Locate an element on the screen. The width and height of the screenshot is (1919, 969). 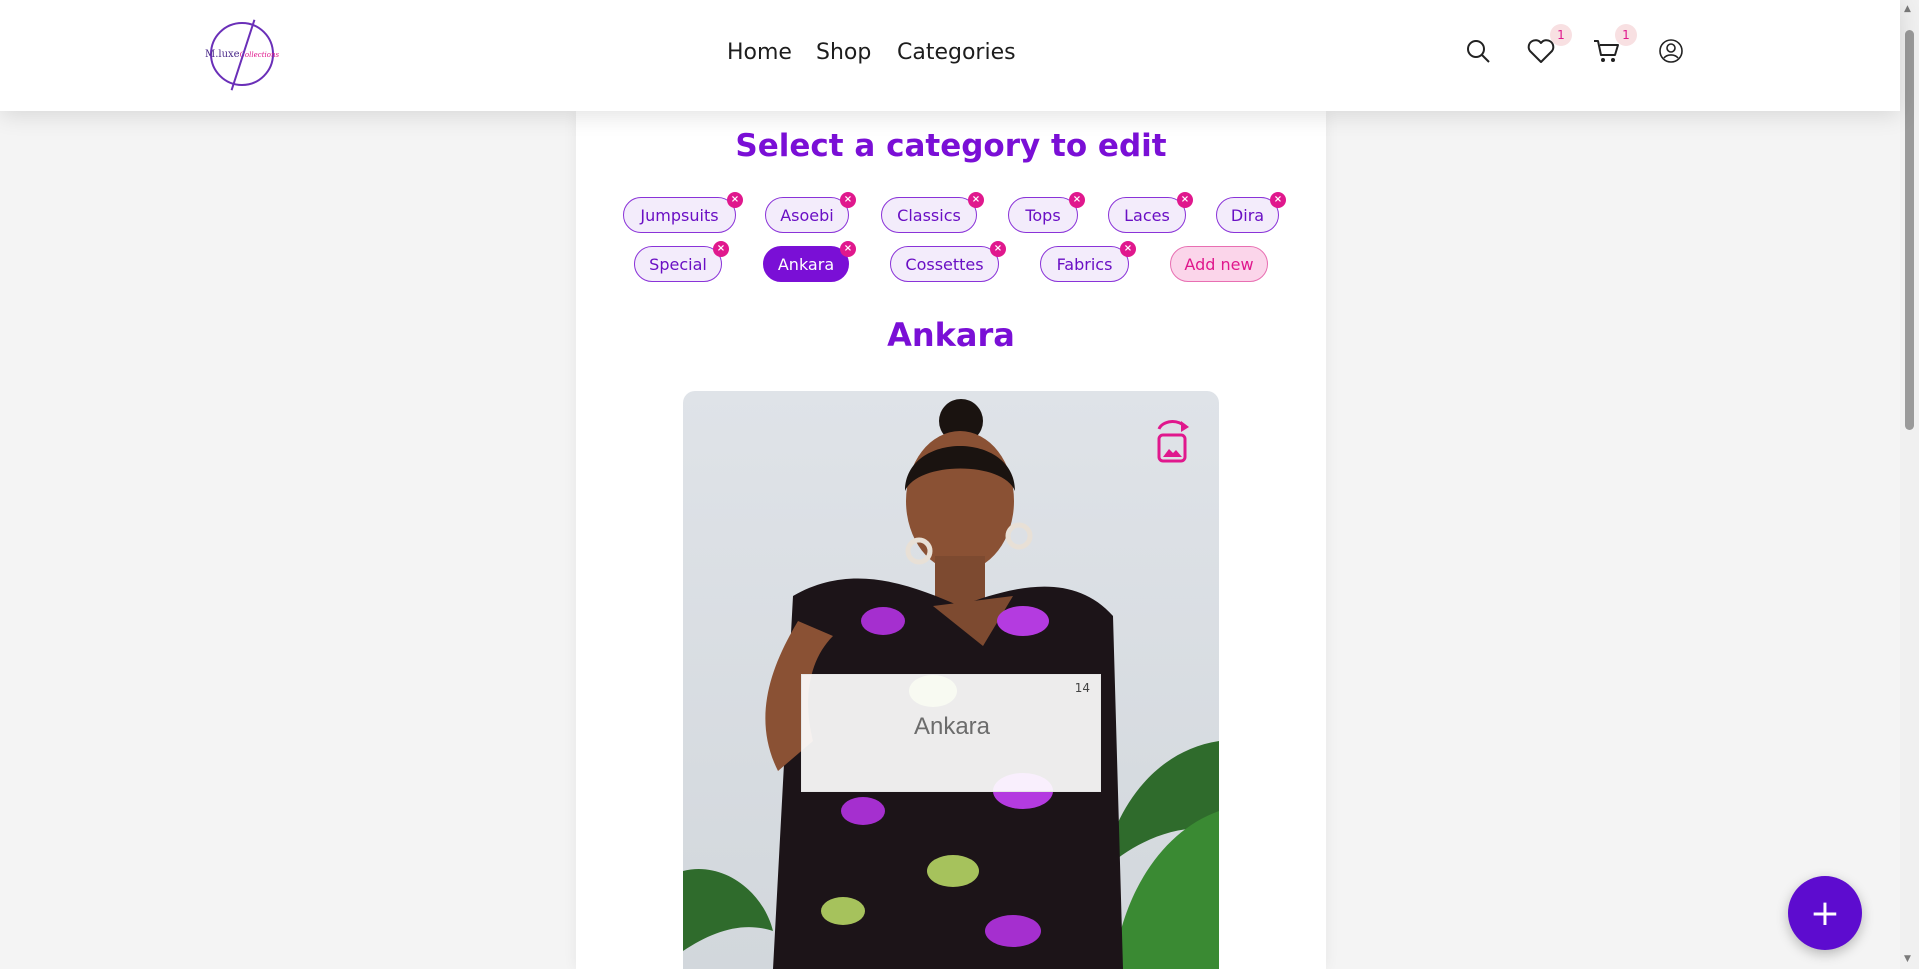
add-fab-button: + is located at coordinates (1825, 913).